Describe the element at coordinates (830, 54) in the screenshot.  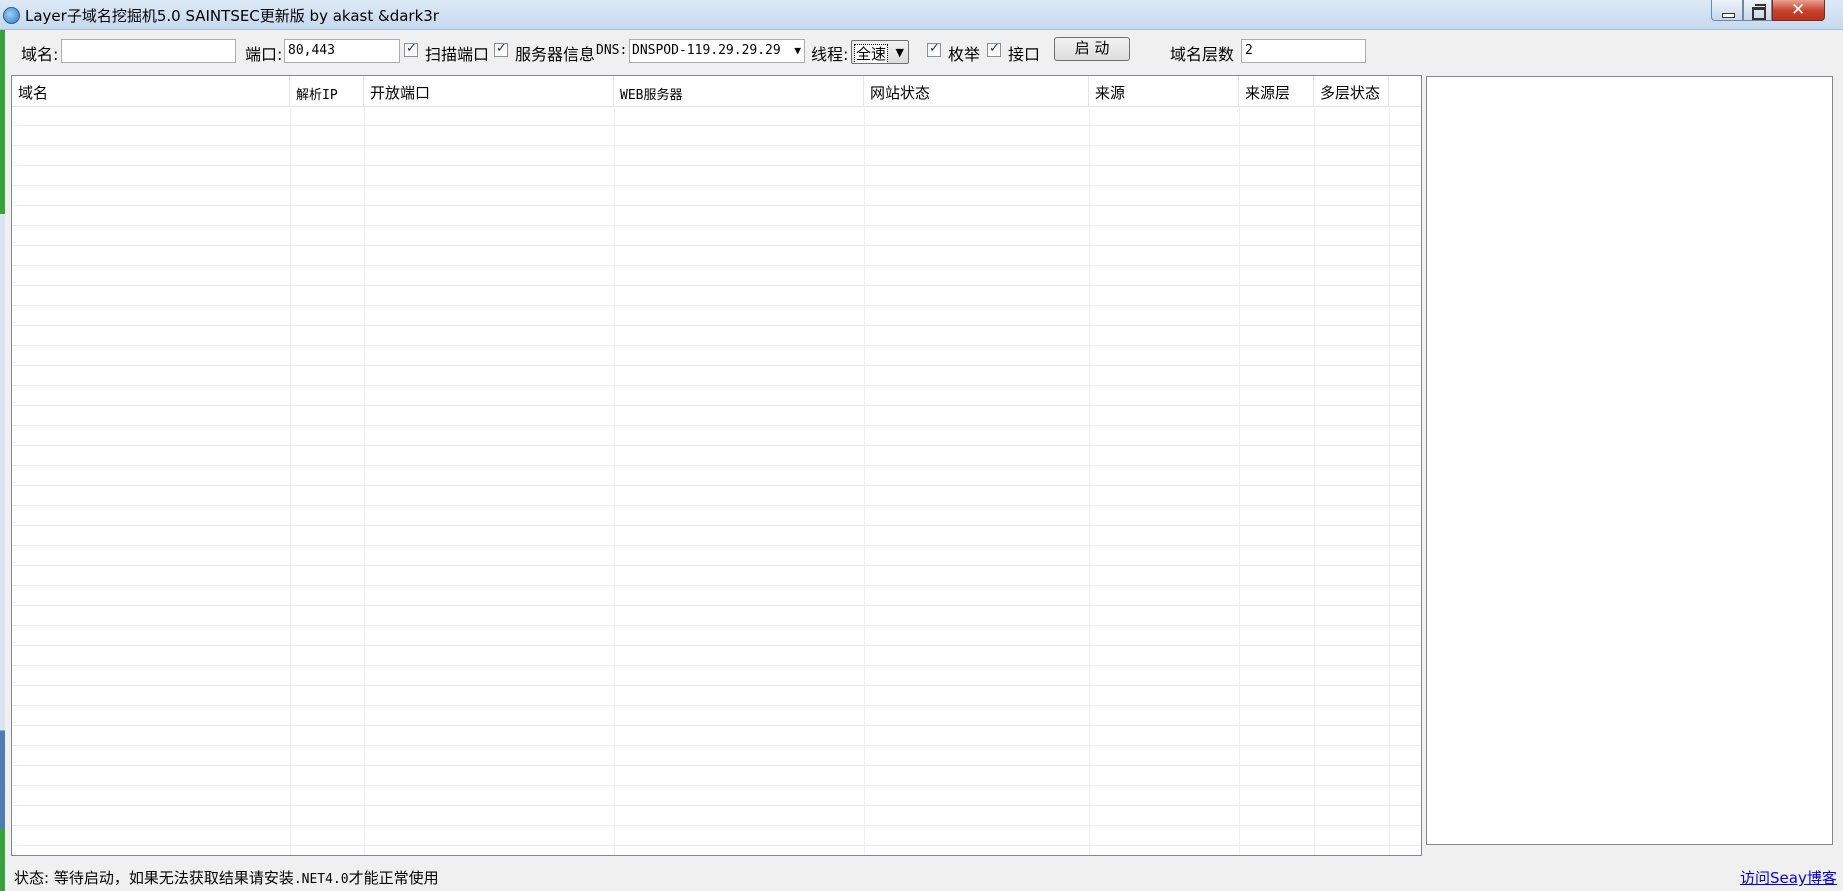
I see `thread-label: 线程:` at that location.